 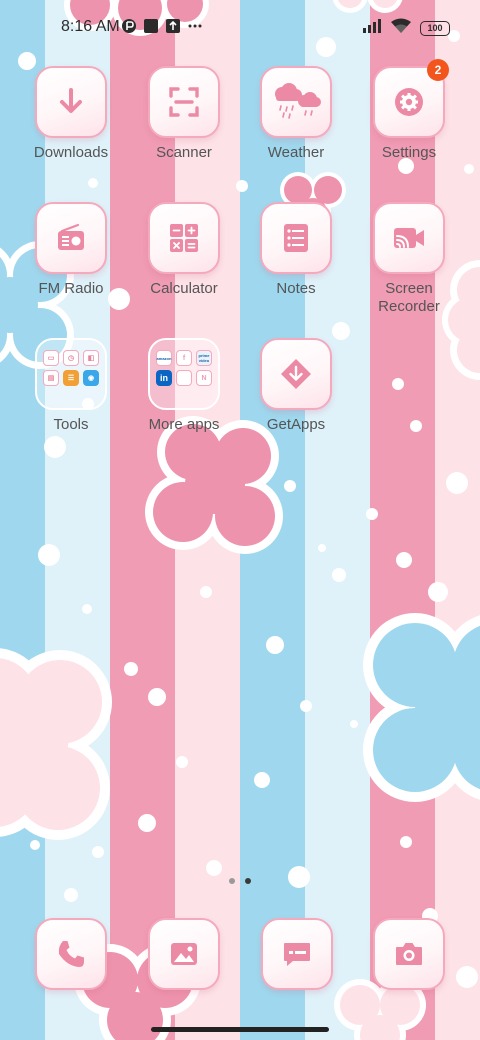 What do you see at coordinates (406, 28) in the screenshot?
I see `status-icons-right: 100` at bounding box center [406, 28].